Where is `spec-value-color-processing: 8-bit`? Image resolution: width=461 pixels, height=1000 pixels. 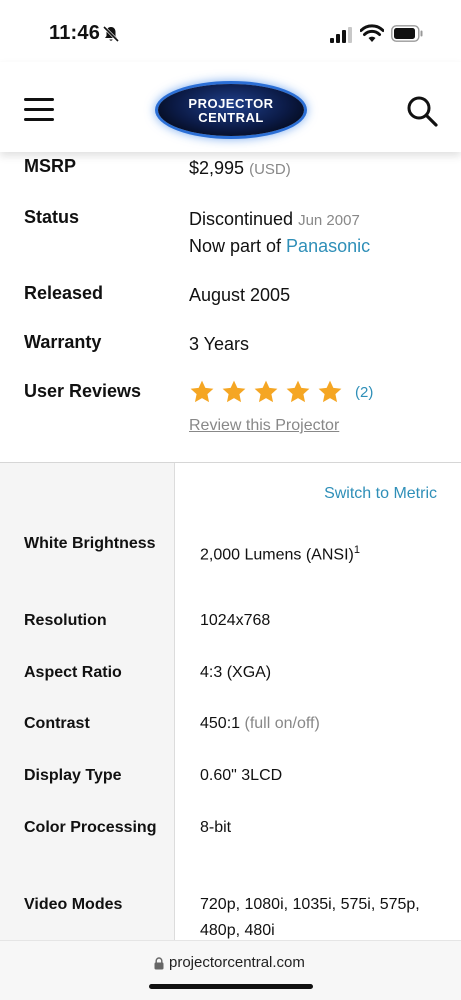
spec-value-color-processing: 8-bit is located at coordinates (216, 827).